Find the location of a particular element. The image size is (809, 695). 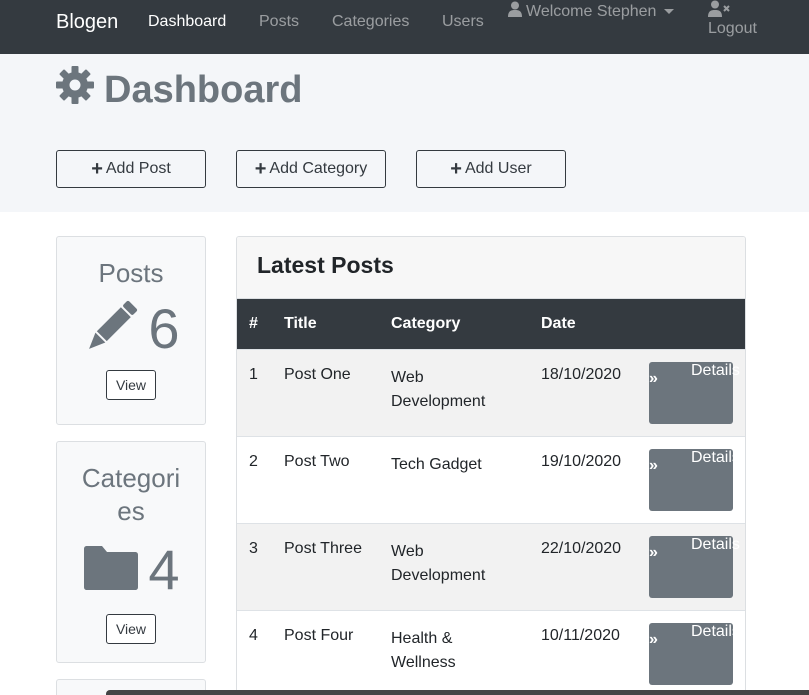

row-category: Tech Gadget is located at coordinates (436, 464).